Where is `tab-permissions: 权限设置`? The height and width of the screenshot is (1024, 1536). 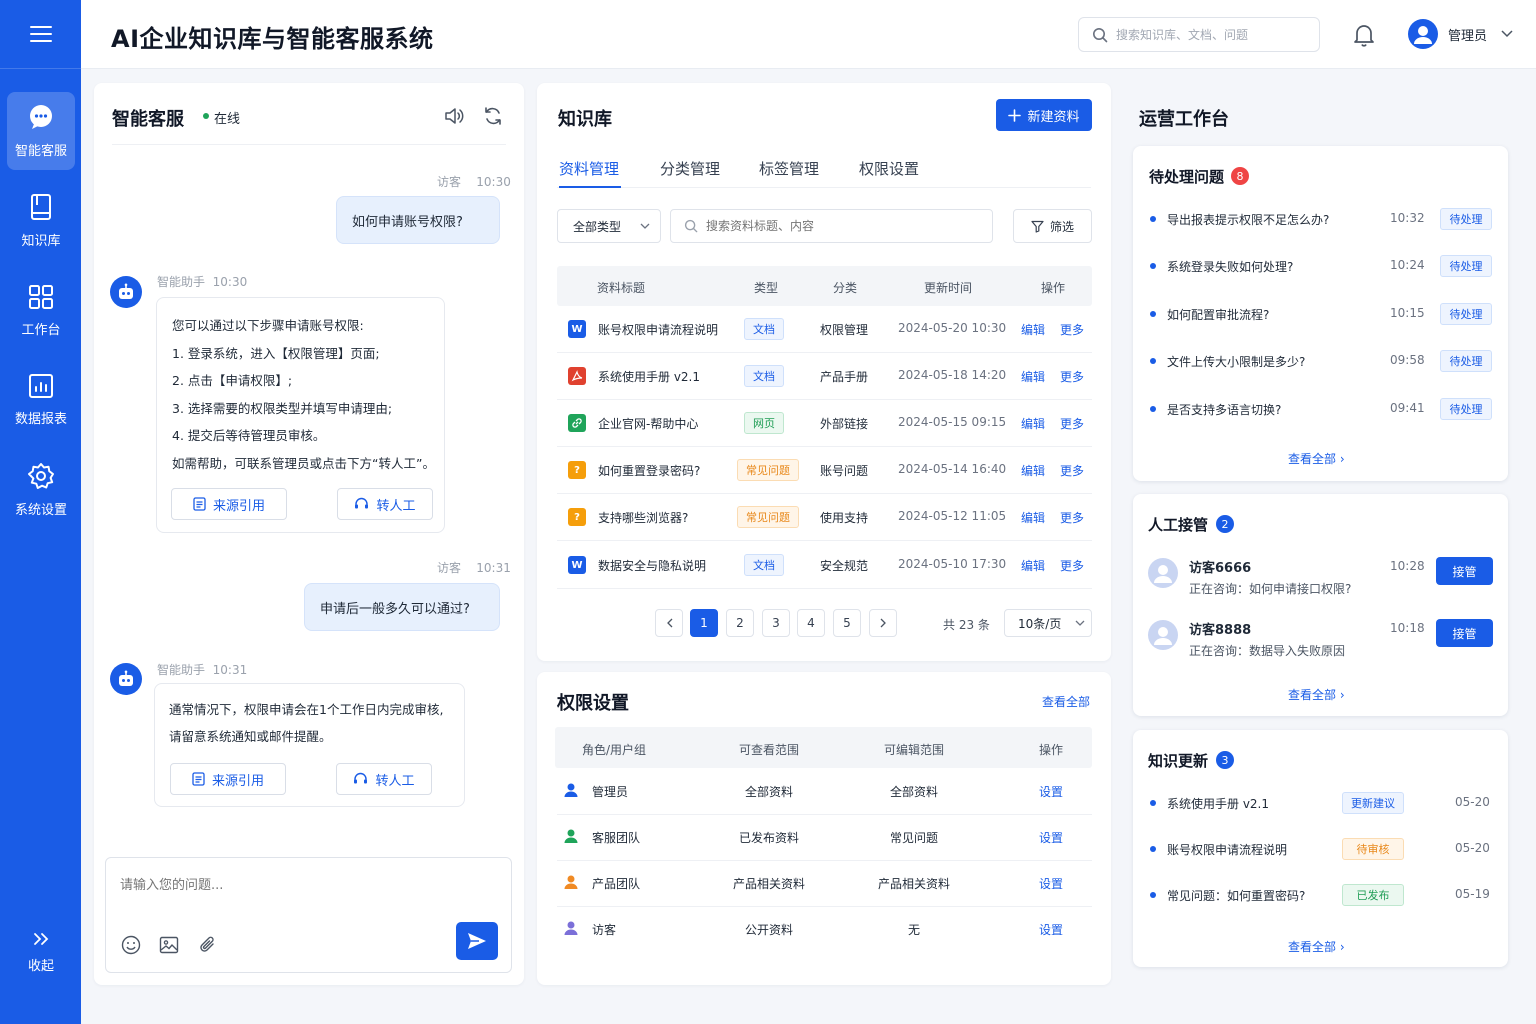 tab-permissions: 权限设置 is located at coordinates (889, 168).